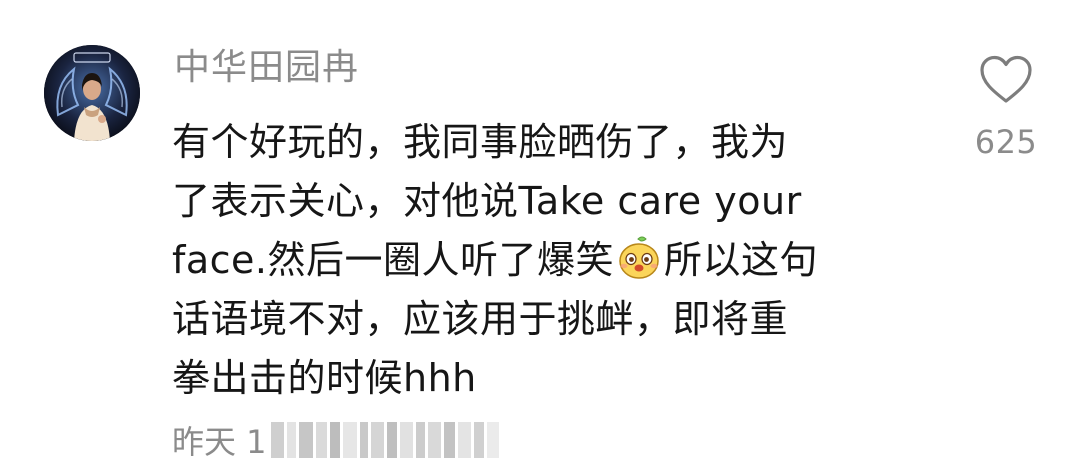  Describe the element at coordinates (1006, 115) in the screenshot. I see `like-button: 625` at that location.